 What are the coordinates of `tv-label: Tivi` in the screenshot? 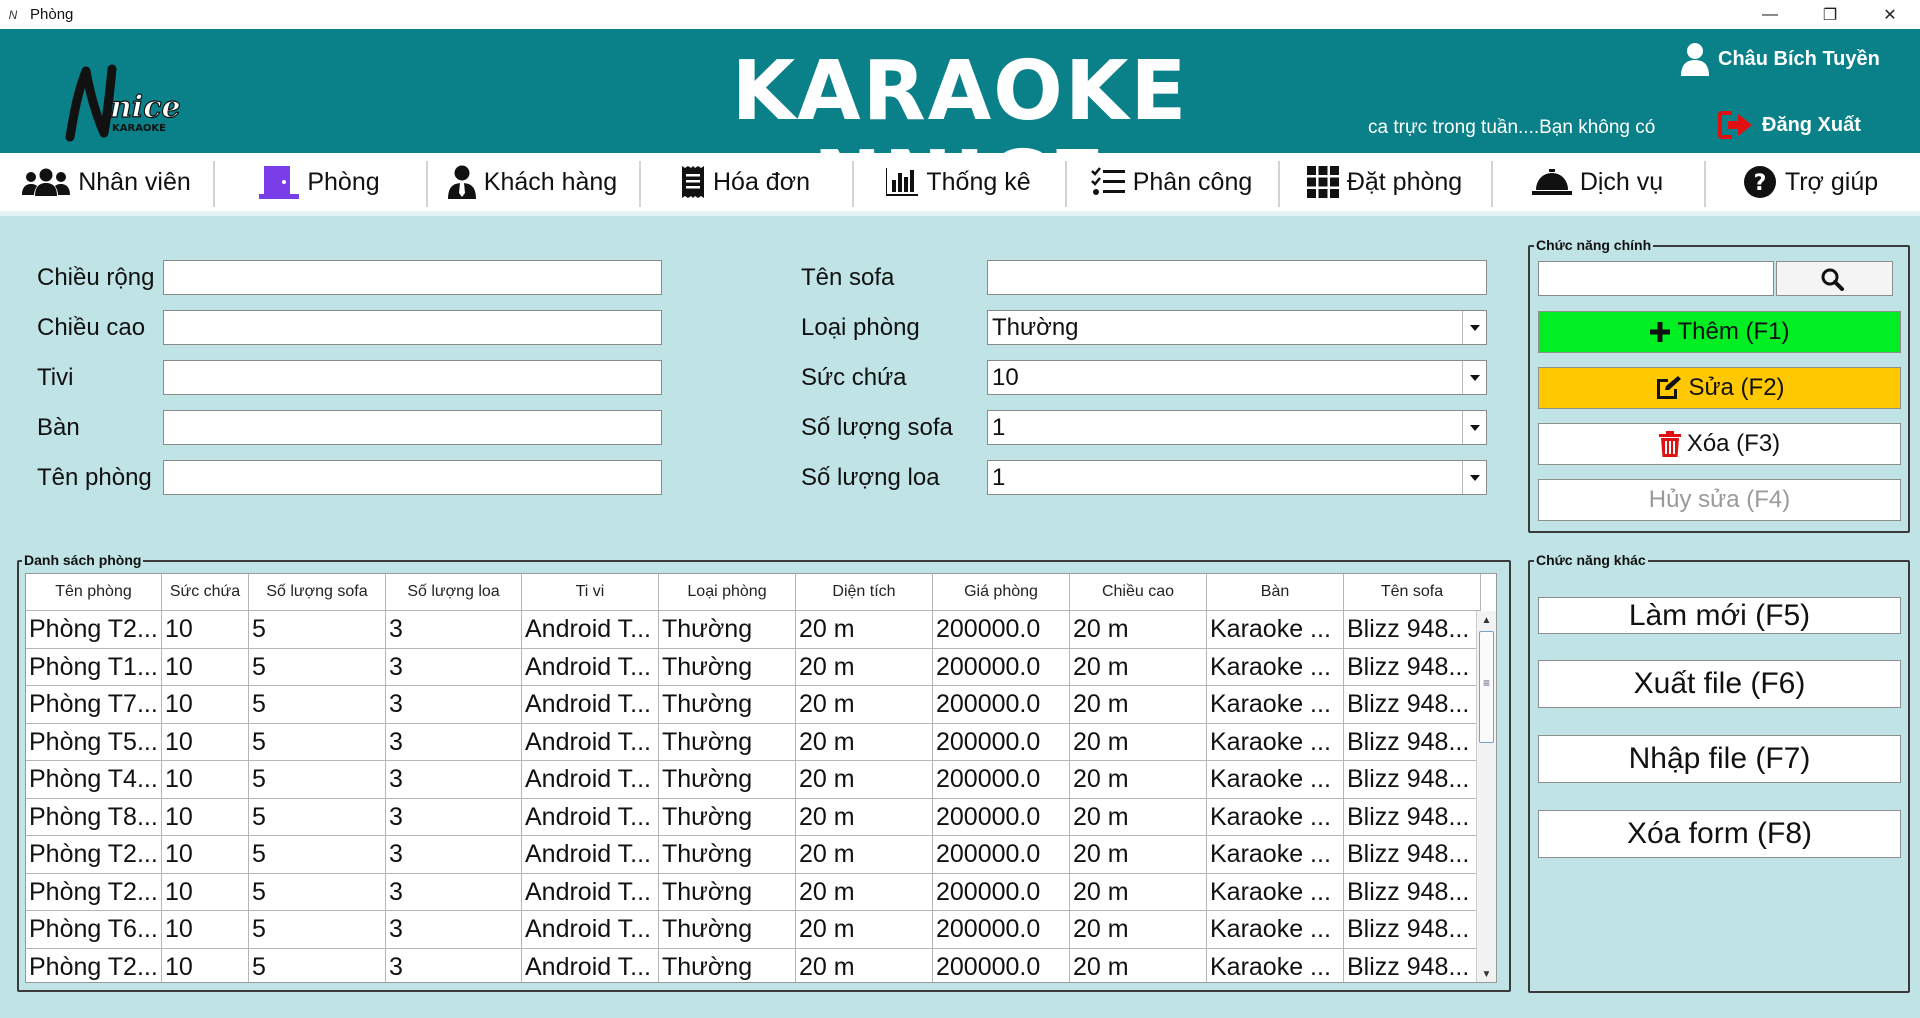 It's located at (55, 377).